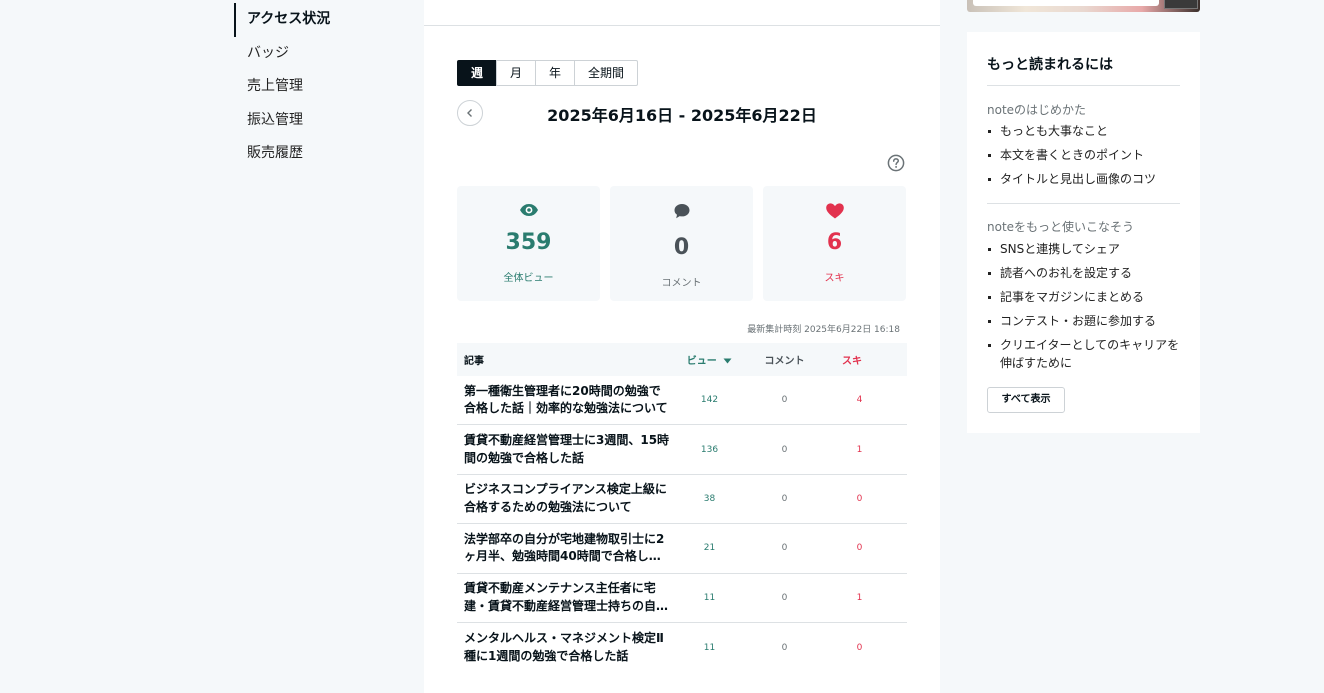  Describe the element at coordinates (1066, 3) in the screenshot. I see `banner-strip` at that location.